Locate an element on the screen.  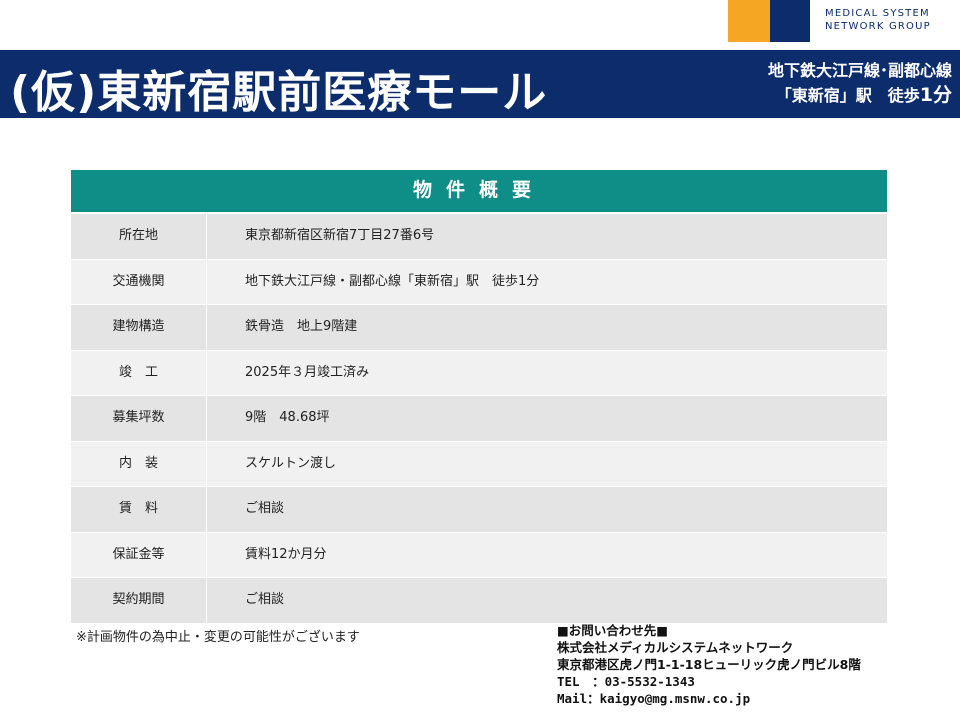
access-info: 地下鉄大江戸線･副都心線 「東新宿」駅 徒歩1分 is located at coordinates (860, 83).